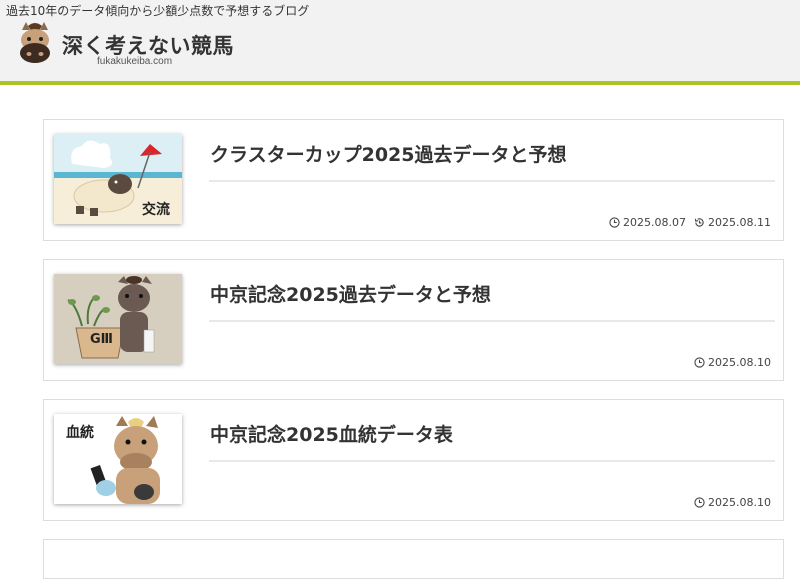 The width and height of the screenshot is (800, 579). Describe the element at coordinates (331, 433) in the screenshot. I see `article-title: 中京記念2025血統データ表` at that location.